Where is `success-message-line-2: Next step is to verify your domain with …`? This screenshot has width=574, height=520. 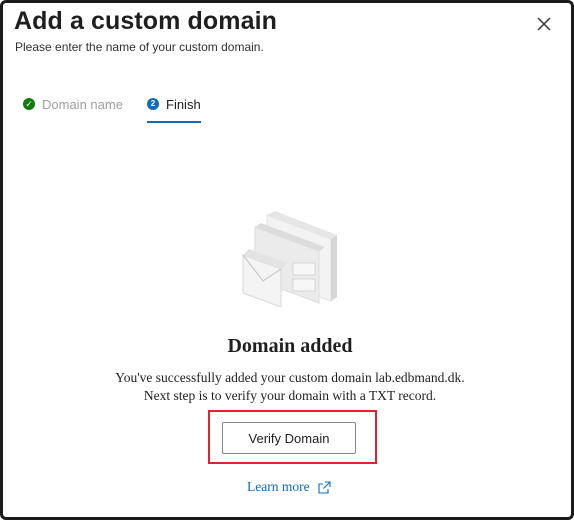
success-message-line-2: Next step is to verify your domain with … is located at coordinates (290, 395).